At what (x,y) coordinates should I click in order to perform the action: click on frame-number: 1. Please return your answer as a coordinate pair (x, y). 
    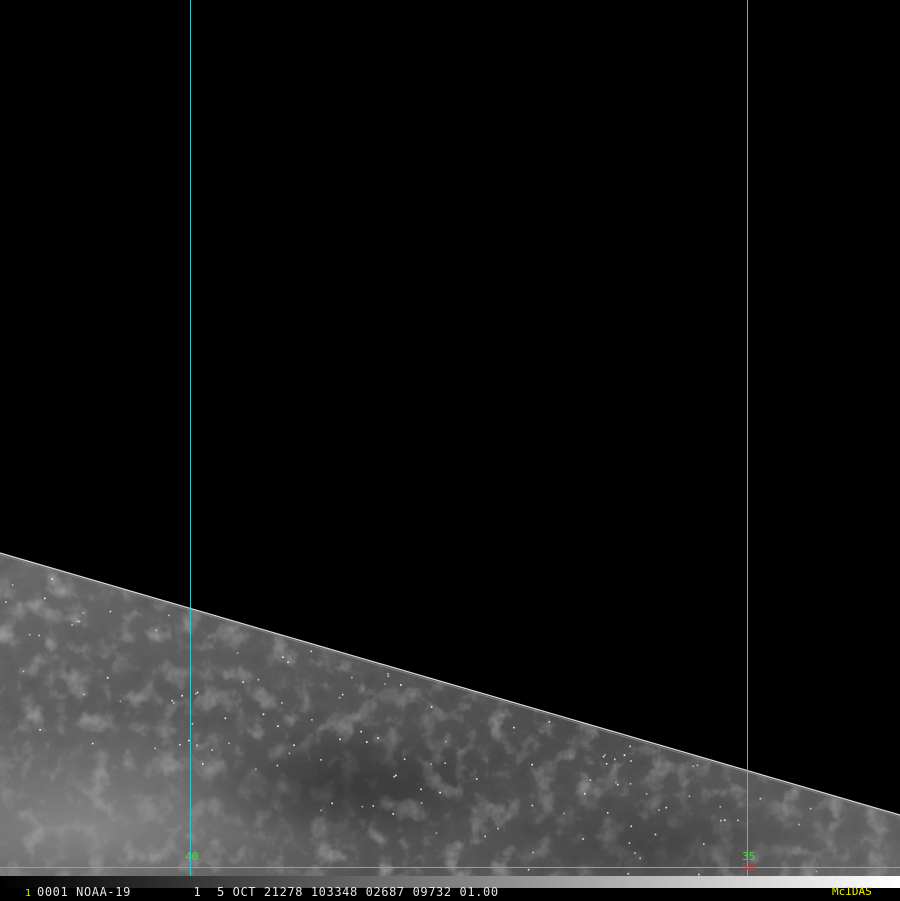
    Looking at the image, I should click on (28, 893).